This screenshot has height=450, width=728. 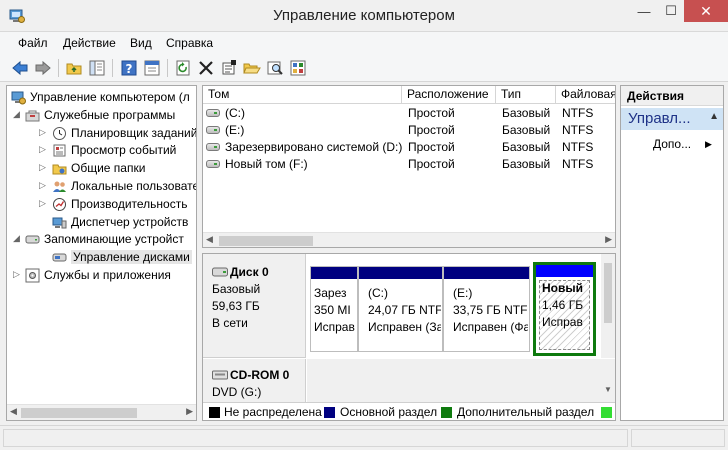 I want to click on partition-new-volume: Новый 1,46 ГБ Исправ, so click(x=564, y=309).